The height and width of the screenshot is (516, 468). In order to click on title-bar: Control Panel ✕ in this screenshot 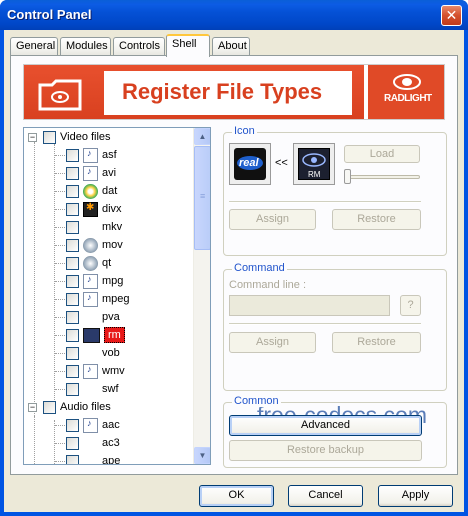, I will do `click(234, 15)`.